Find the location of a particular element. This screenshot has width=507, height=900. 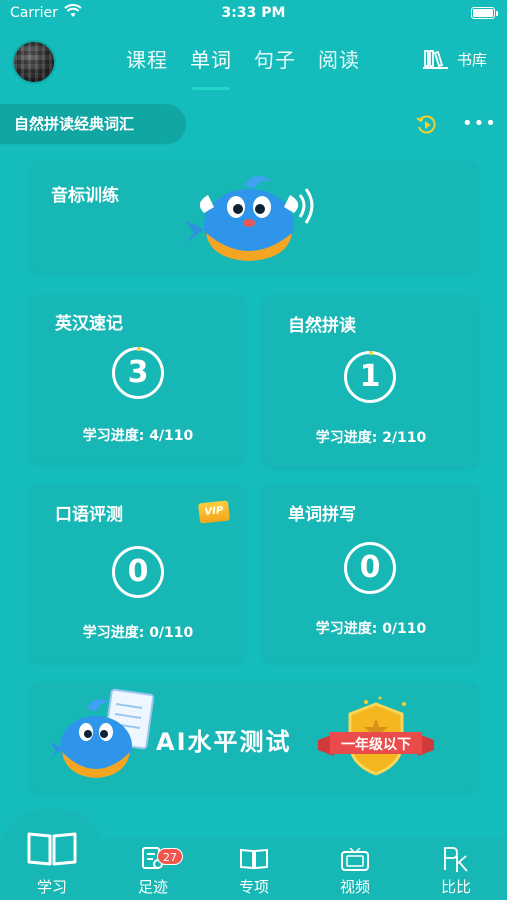

nav-video-label: 视频 is located at coordinates (354, 887).